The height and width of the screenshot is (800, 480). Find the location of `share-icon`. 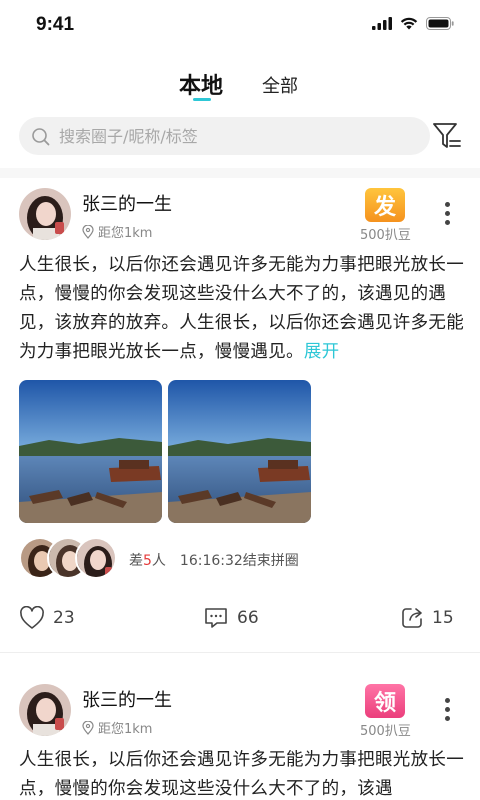

share-icon is located at coordinates (412, 618).